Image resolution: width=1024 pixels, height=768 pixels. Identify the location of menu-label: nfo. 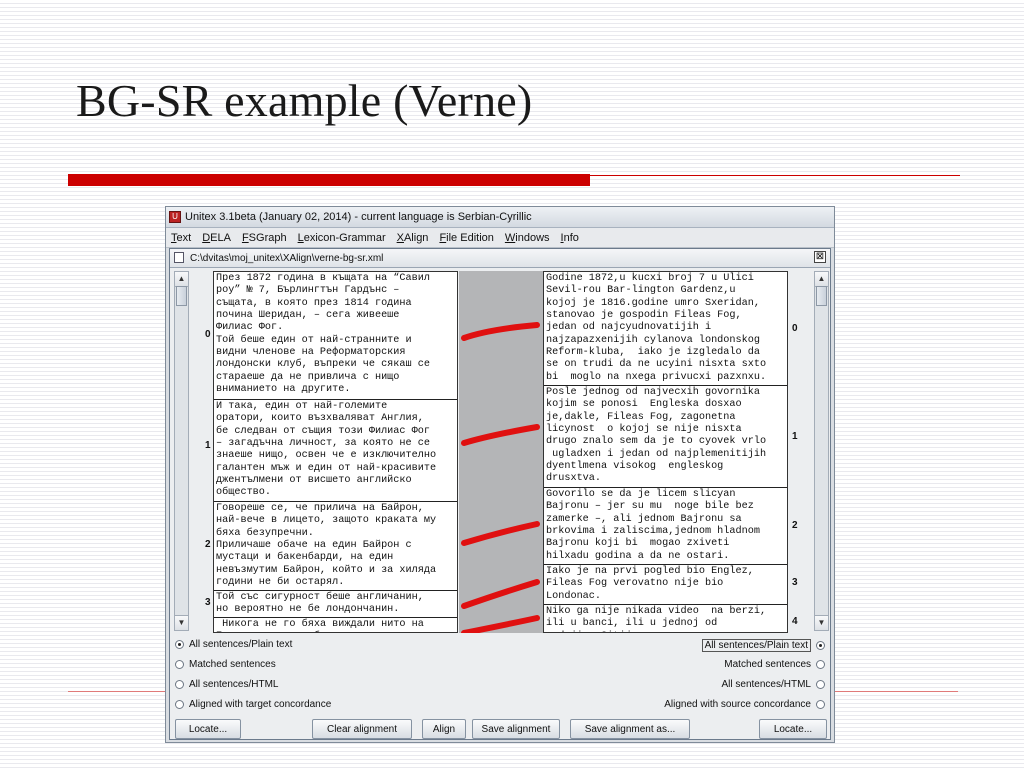
(571, 237).